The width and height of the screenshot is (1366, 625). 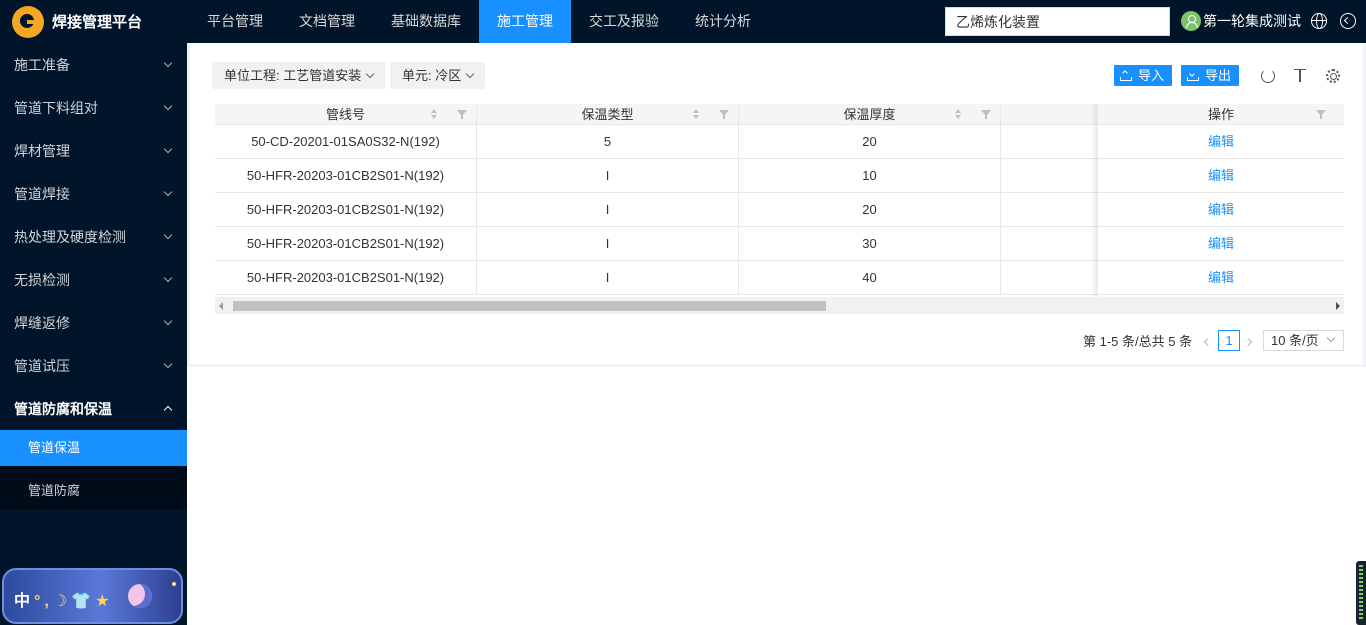 I want to click on scroll-right-arrow-icon, so click(x=1338, y=306).